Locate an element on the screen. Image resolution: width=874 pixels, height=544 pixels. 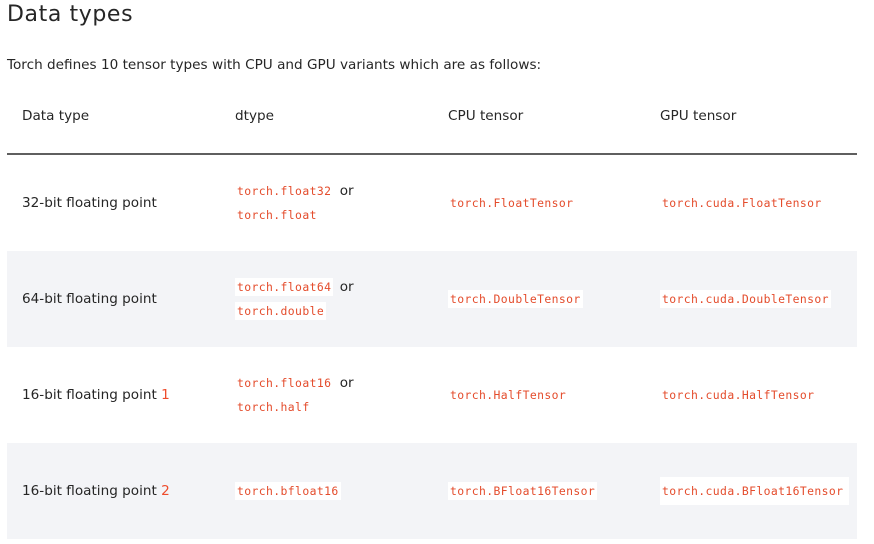
data-type-cell: 16-bit floating point 2 is located at coordinates (113, 491).